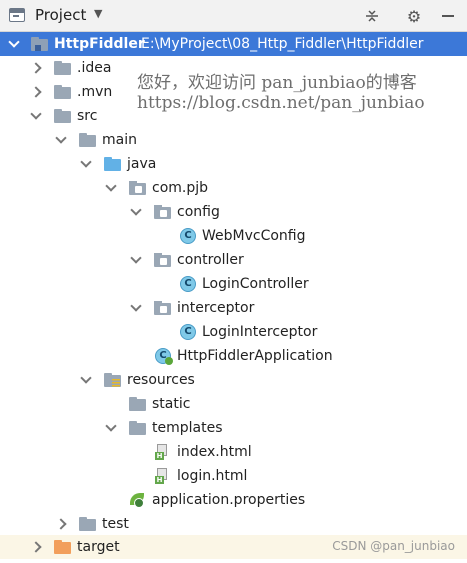  Describe the element at coordinates (95, 92) in the screenshot. I see `folder-label: .mvn` at that location.